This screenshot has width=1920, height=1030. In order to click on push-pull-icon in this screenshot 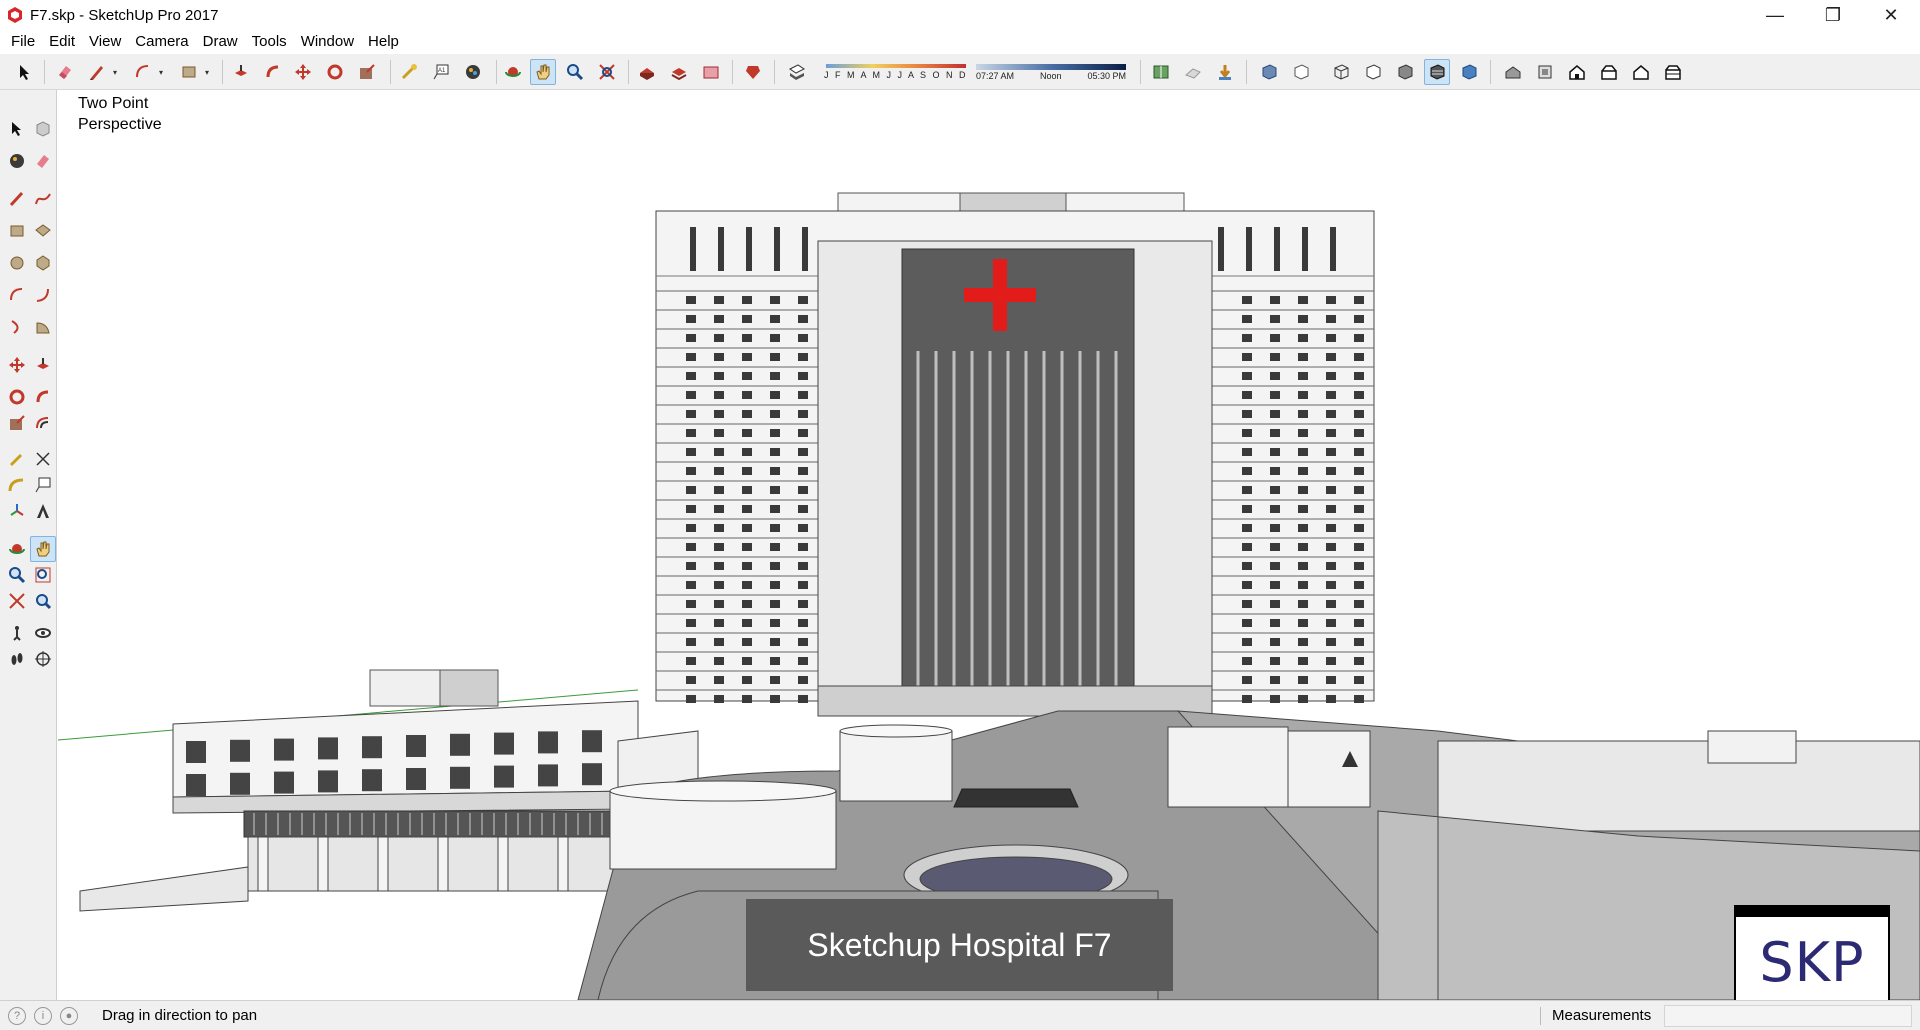, I will do `click(43, 365)`.